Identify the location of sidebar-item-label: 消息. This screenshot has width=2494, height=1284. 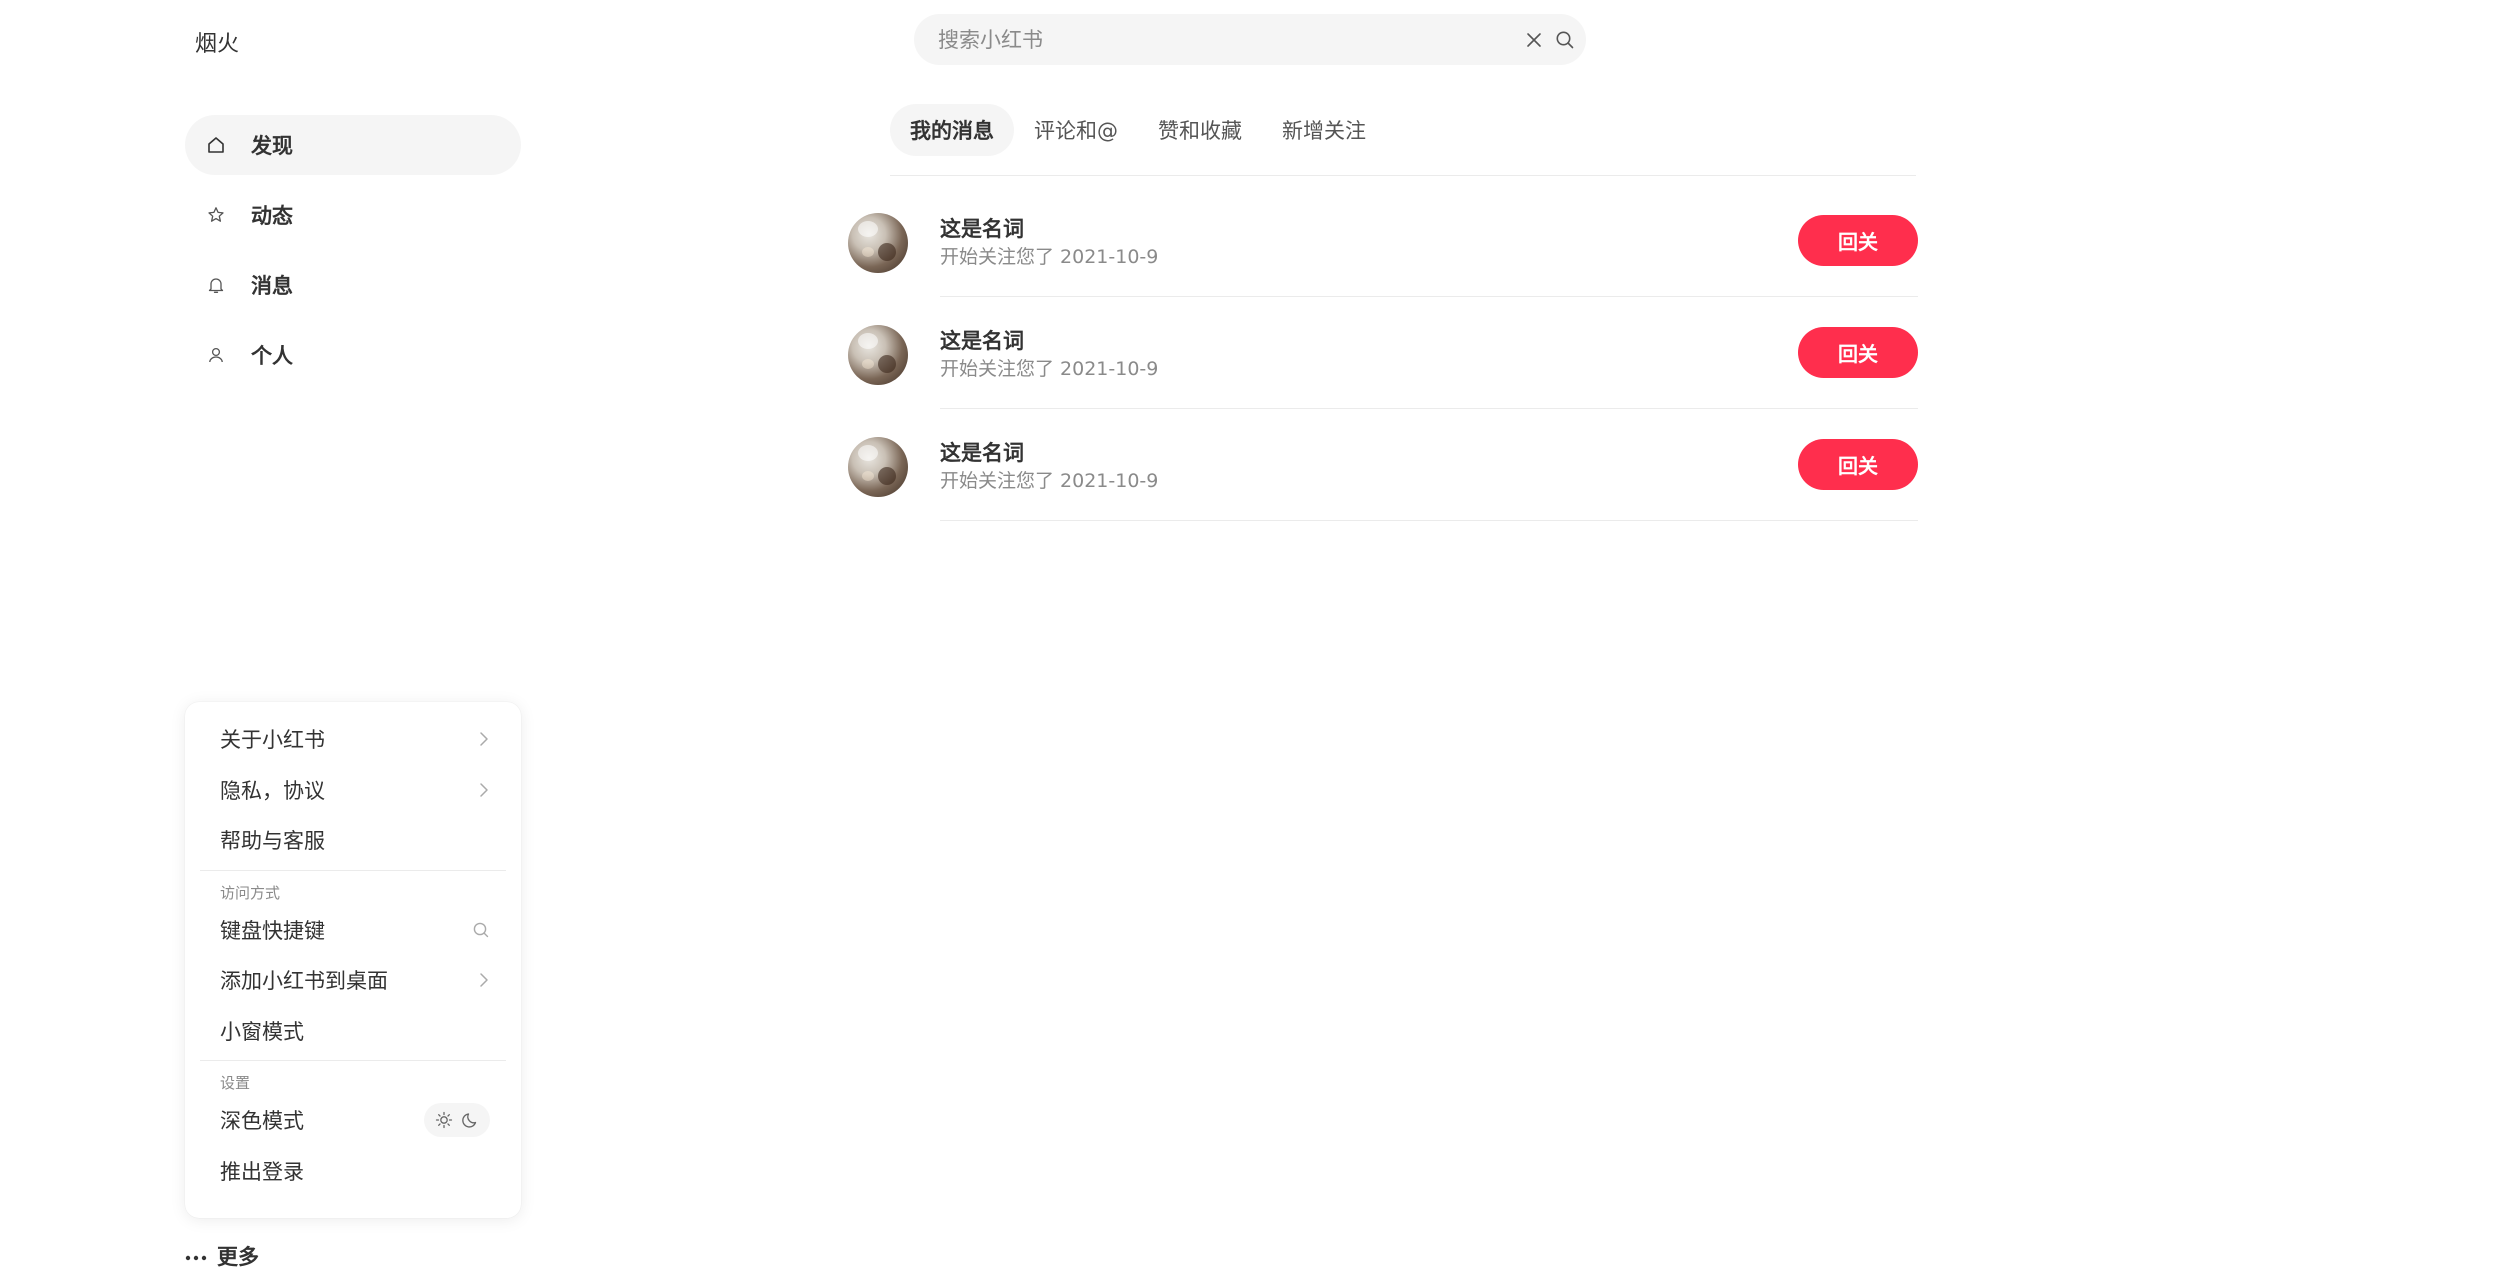
(272, 286).